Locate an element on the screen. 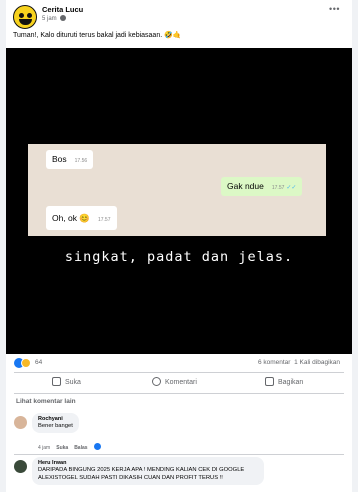 Image resolution: width=358 pixels, height=492 pixels. comment-icon is located at coordinates (156, 381).